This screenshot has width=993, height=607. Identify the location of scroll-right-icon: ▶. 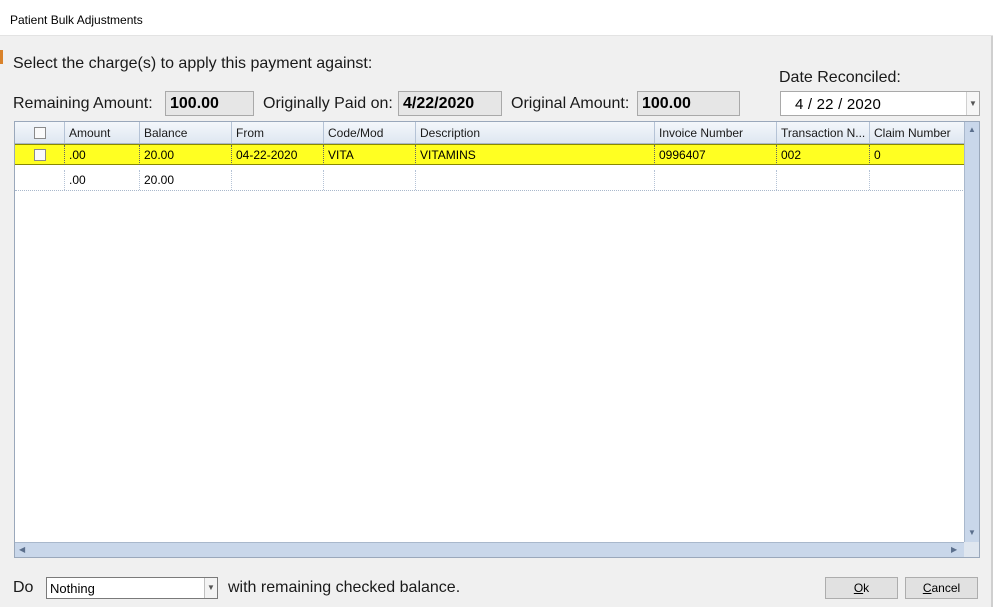
(954, 549).